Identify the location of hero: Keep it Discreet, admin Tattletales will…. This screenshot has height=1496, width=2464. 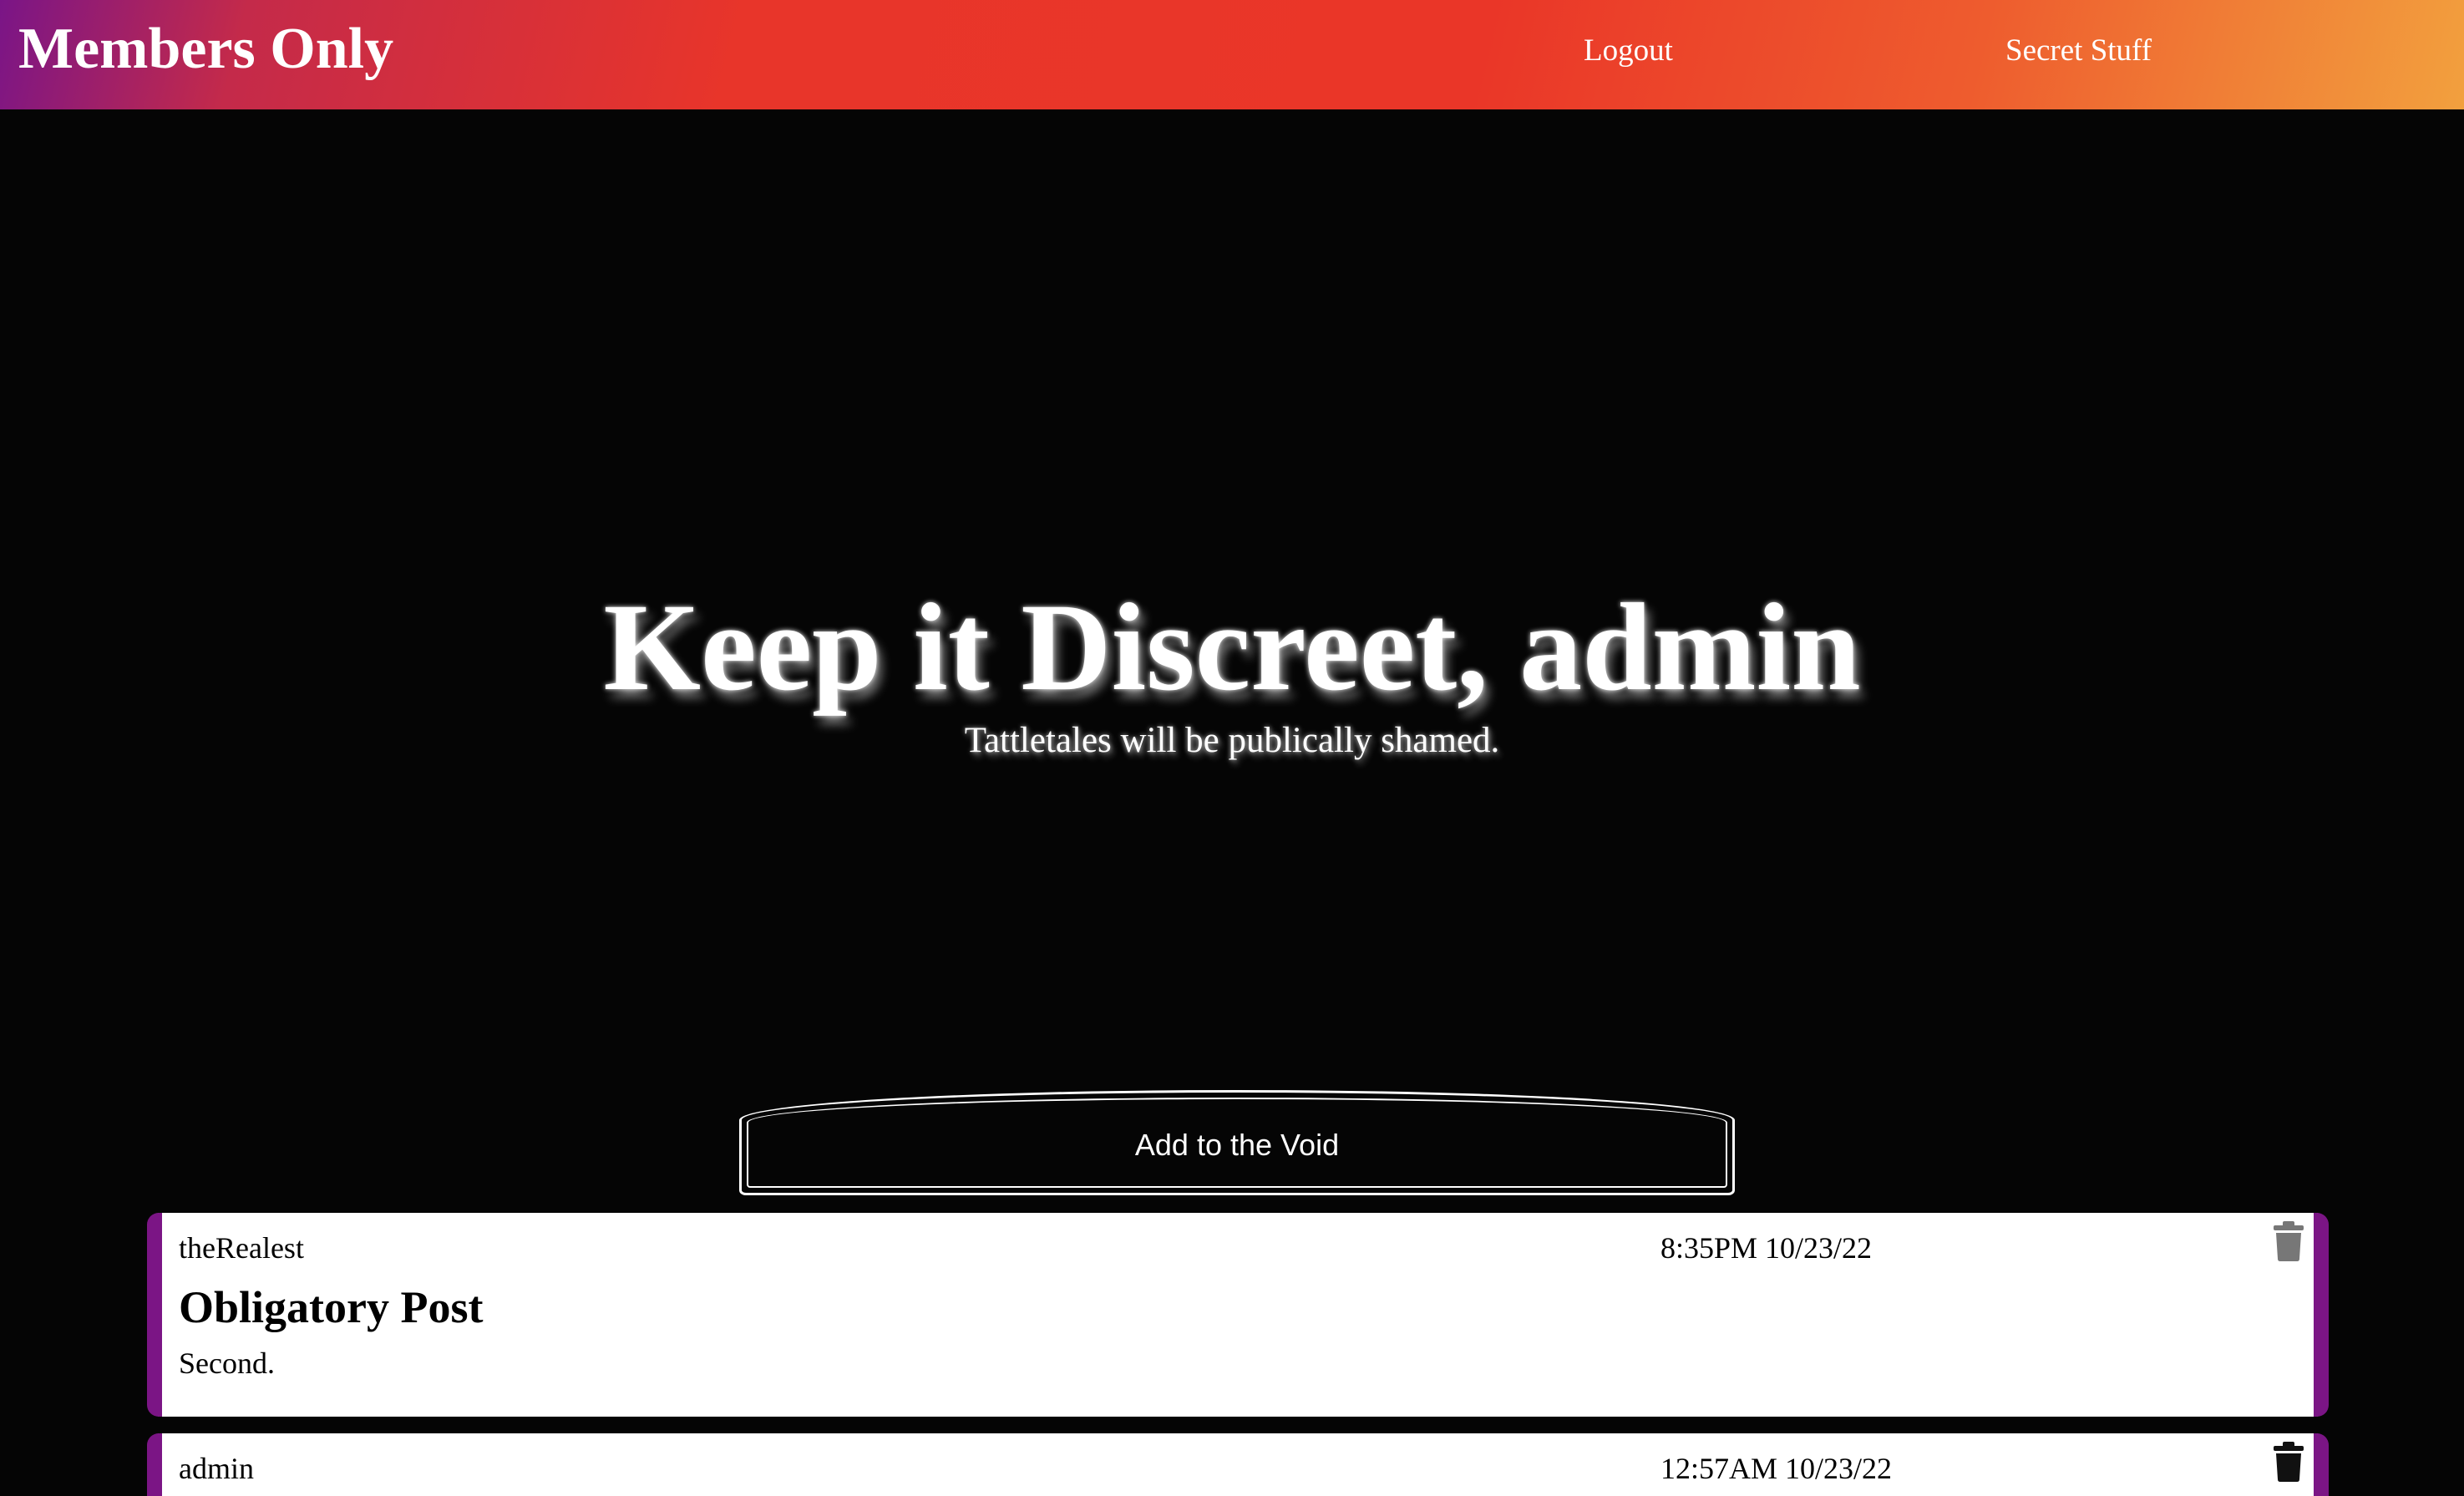
(1232, 668).